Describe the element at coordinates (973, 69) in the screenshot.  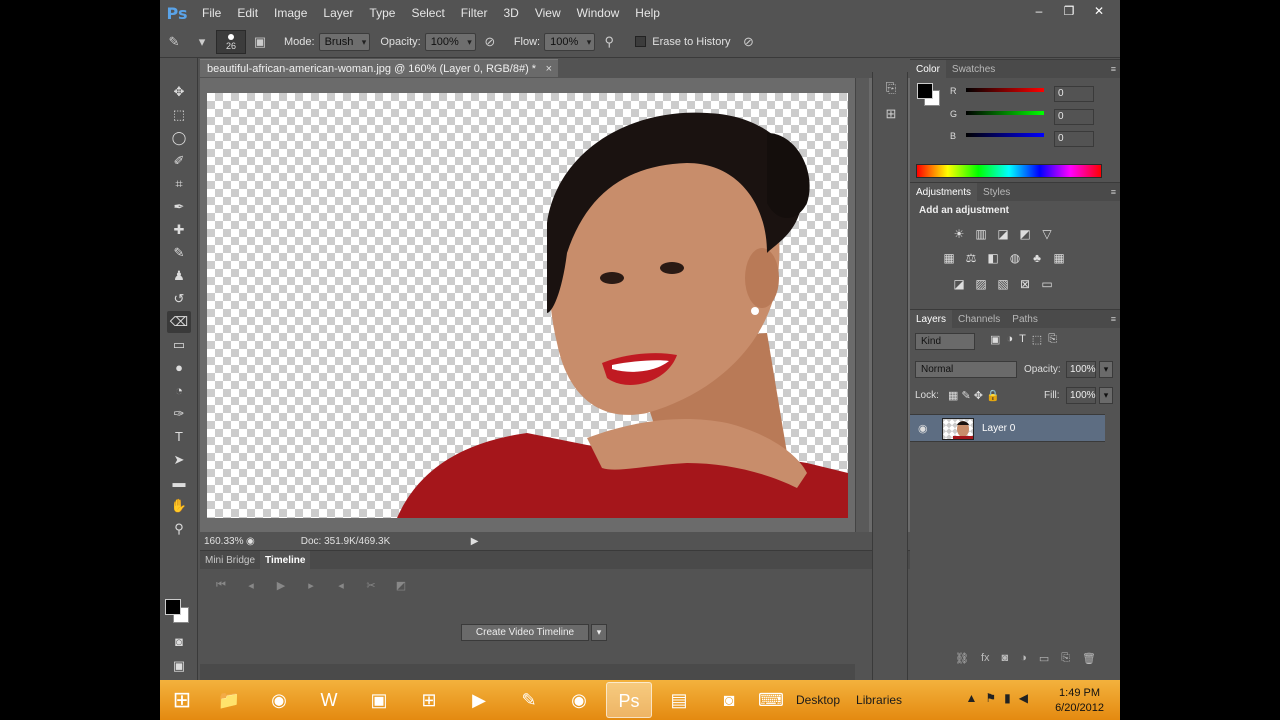
I see `tab-swatches: Swatches` at that location.